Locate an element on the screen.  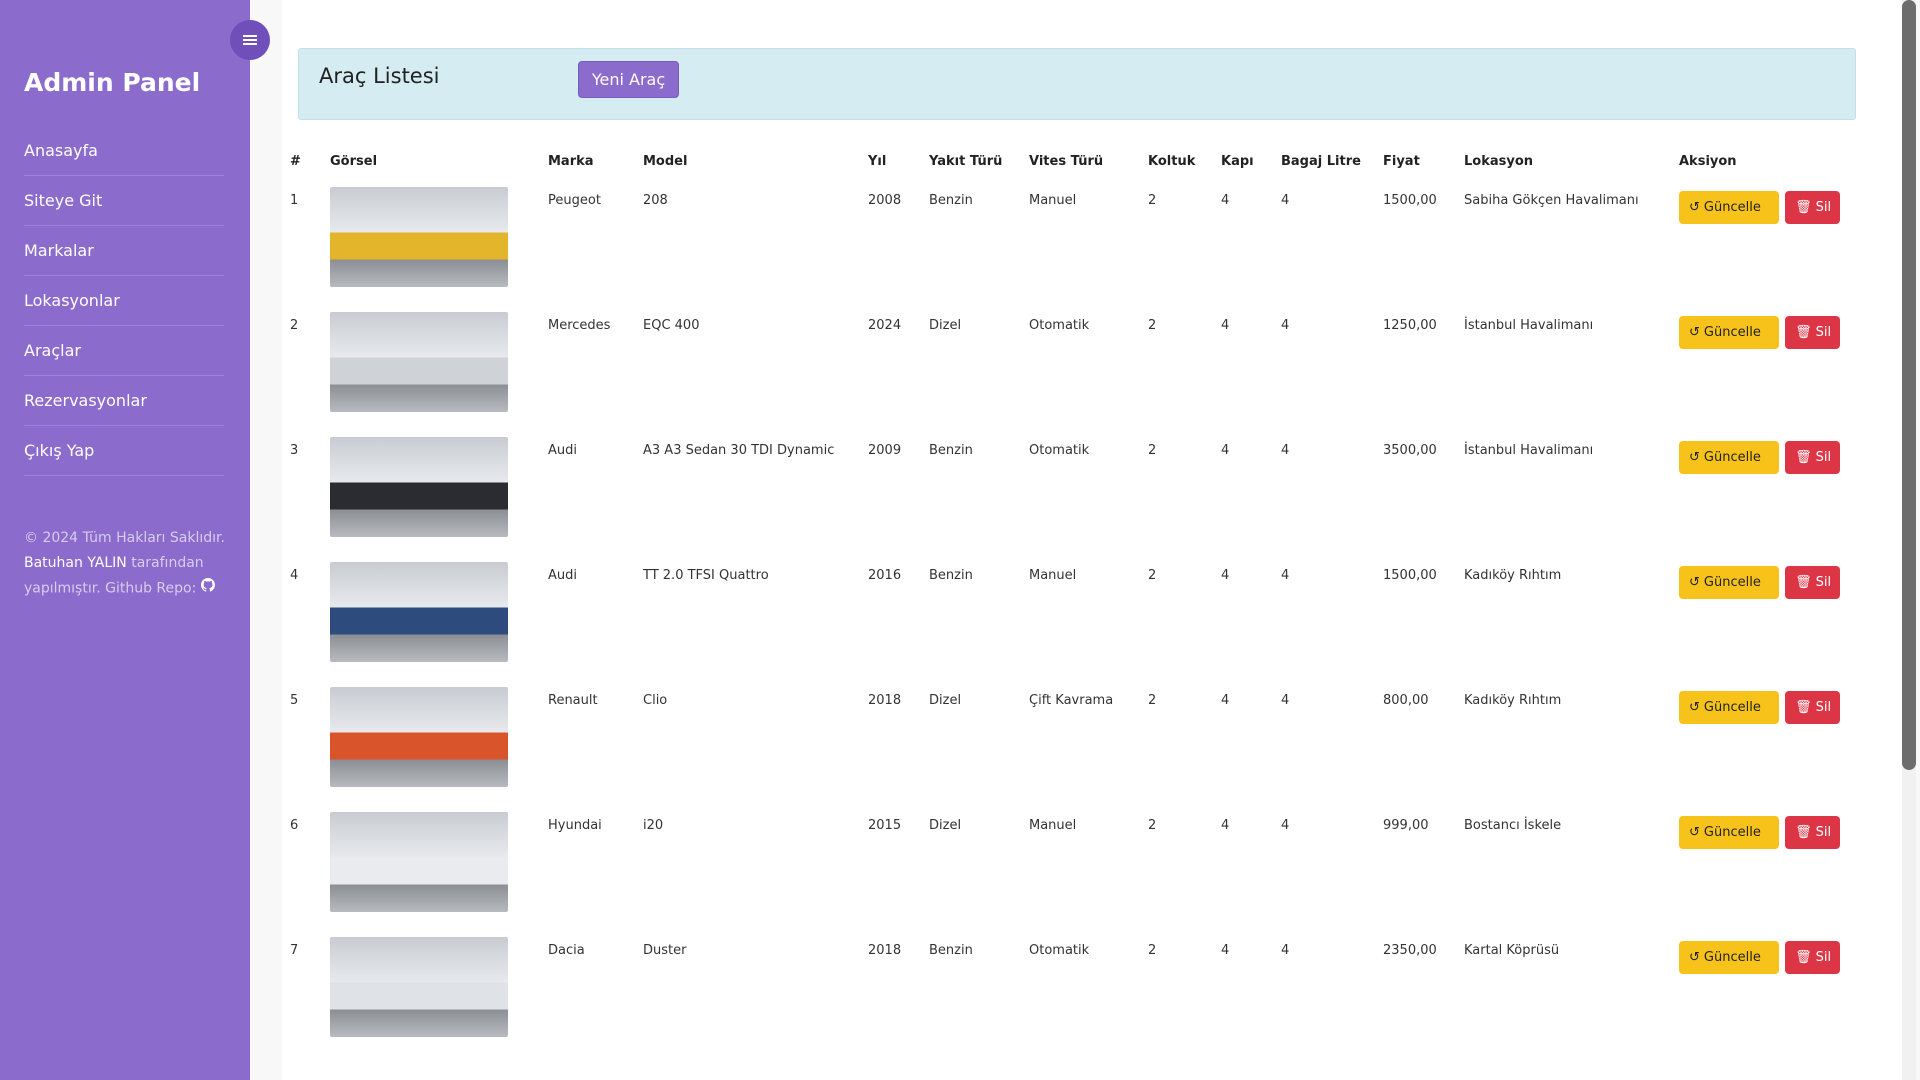
cell-fiyat: 1250,00 is located at coordinates (1410, 325).